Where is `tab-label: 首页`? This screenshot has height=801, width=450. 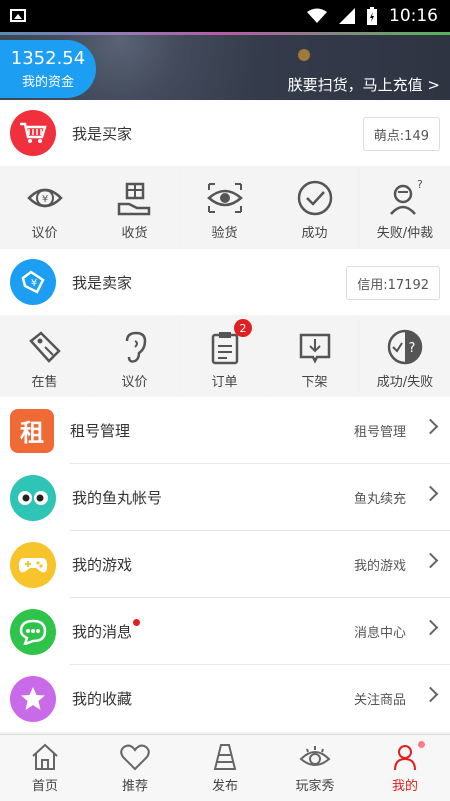
tab-label: 首页 is located at coordinates (44, 786).